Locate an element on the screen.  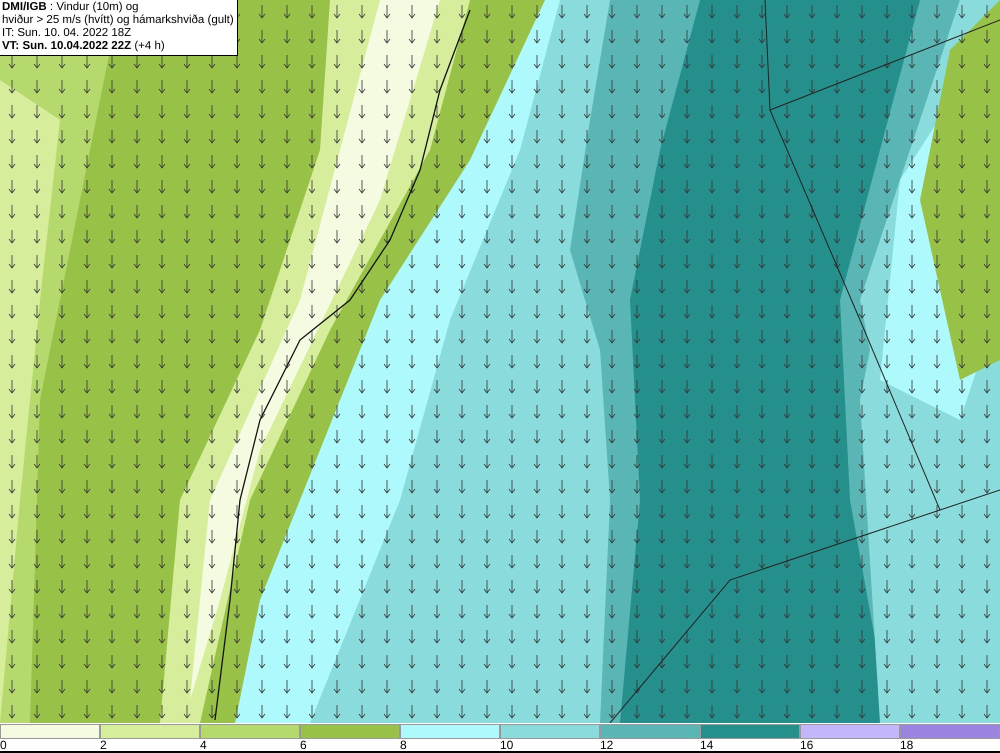
title-line: hviður > 25 m/s (hvítt) og hámarkshviða (gult) is located at coordinates (118, 20).